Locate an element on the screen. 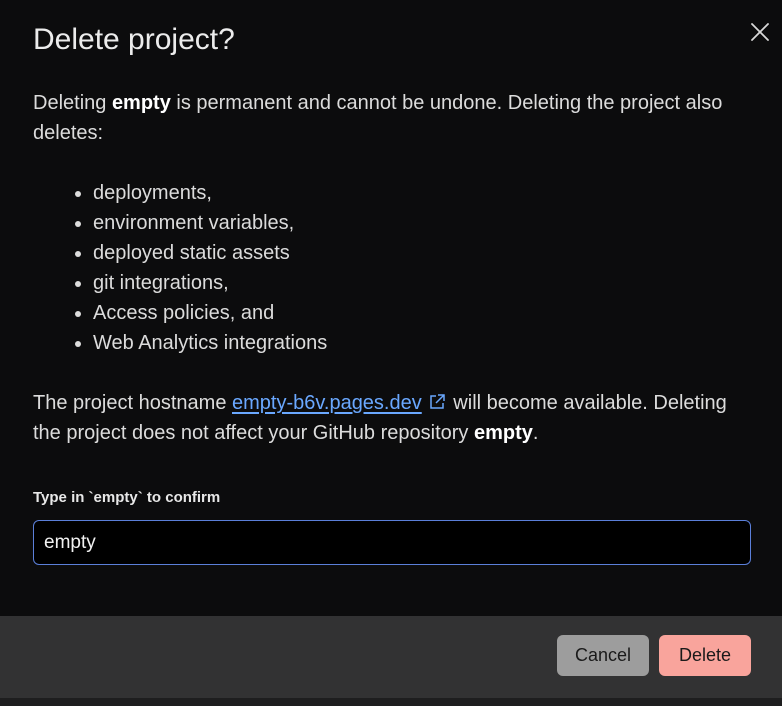 The width and height of the screenshot is (782, 706). list-item: git integrations, is located at coordinates (210, 283).